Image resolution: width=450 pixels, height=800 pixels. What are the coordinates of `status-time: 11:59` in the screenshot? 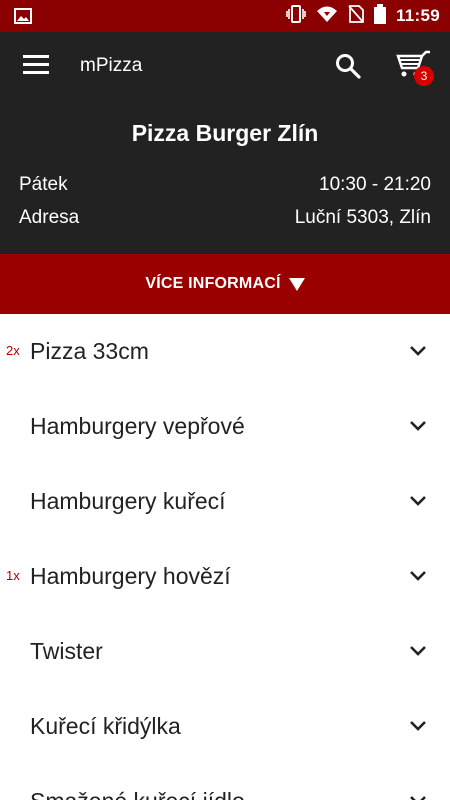 It's located at (417, 15).